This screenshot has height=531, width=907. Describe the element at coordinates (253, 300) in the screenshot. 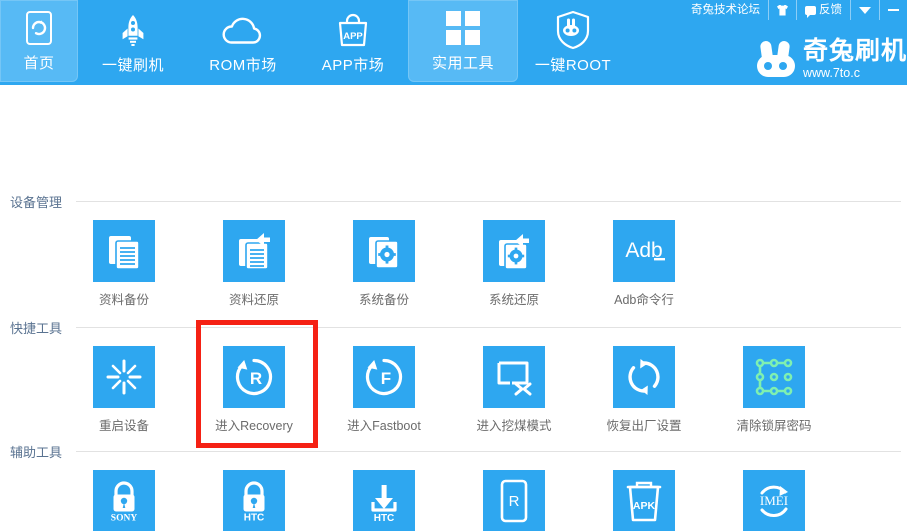

I see `tile-label: 资料还原` at that location.